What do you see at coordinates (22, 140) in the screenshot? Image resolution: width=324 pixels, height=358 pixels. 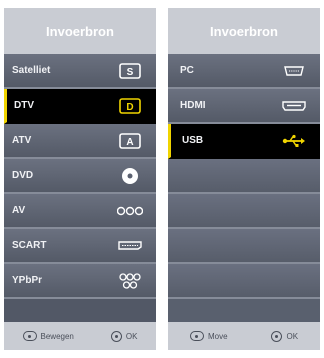 I see `source-label: ATV` at bounding box center [22, 140].